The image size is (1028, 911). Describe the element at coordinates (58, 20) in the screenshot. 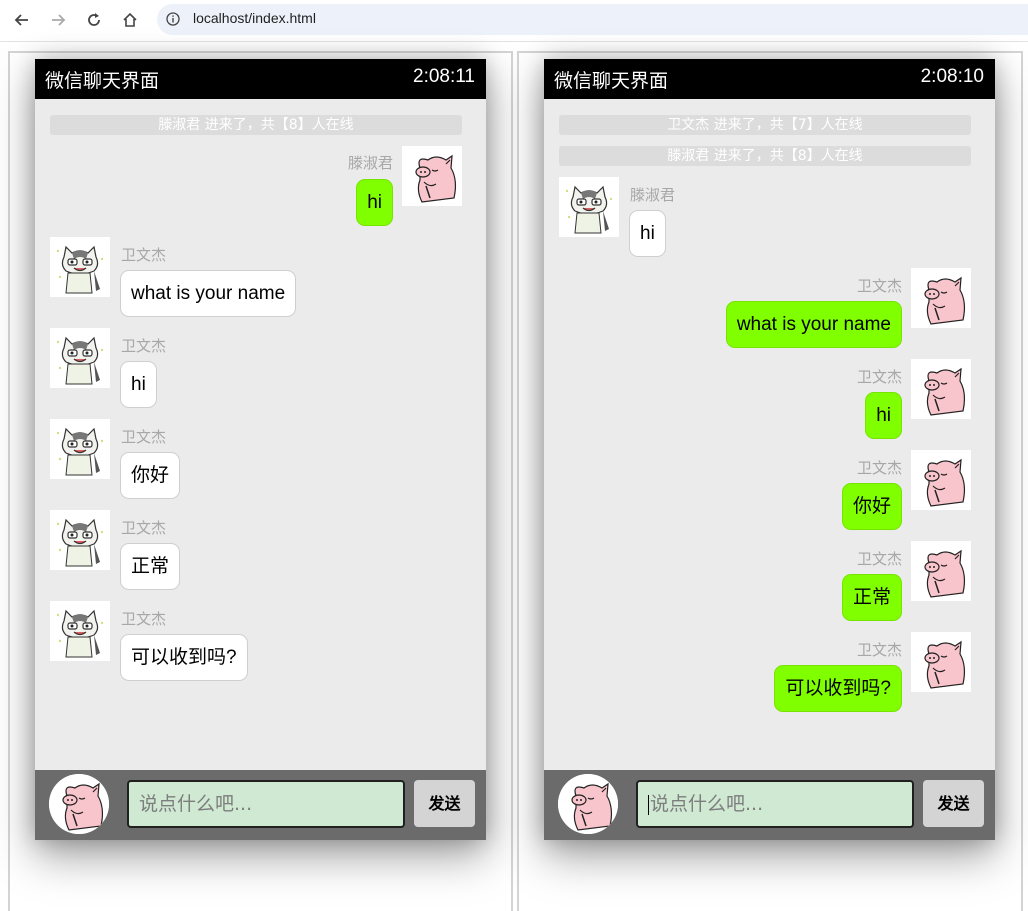

I see `forward-arrow-icon` at that location.